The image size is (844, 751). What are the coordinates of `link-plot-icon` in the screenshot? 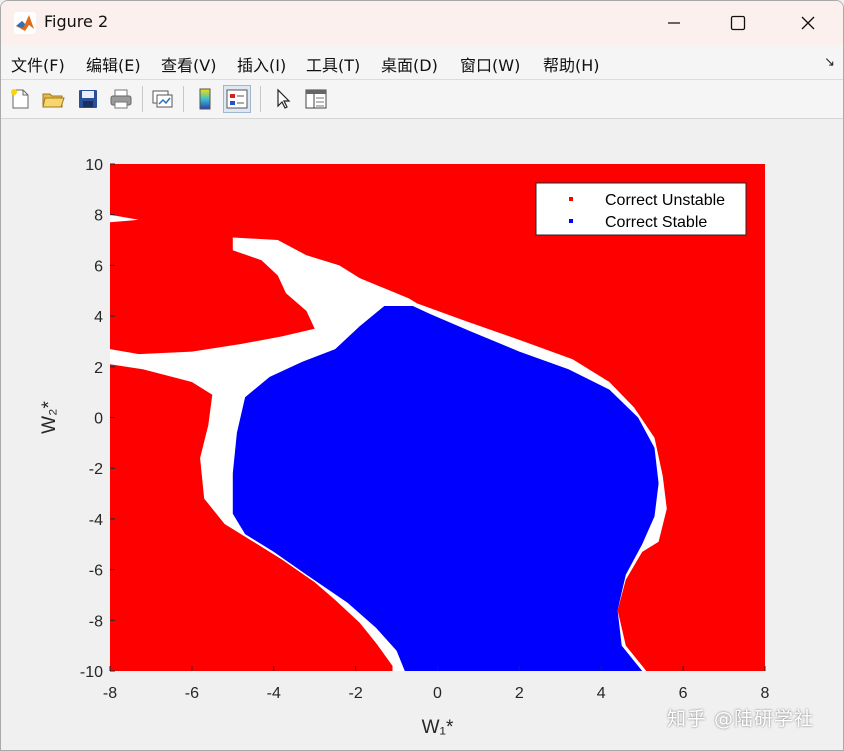 It's located at (162, 99).